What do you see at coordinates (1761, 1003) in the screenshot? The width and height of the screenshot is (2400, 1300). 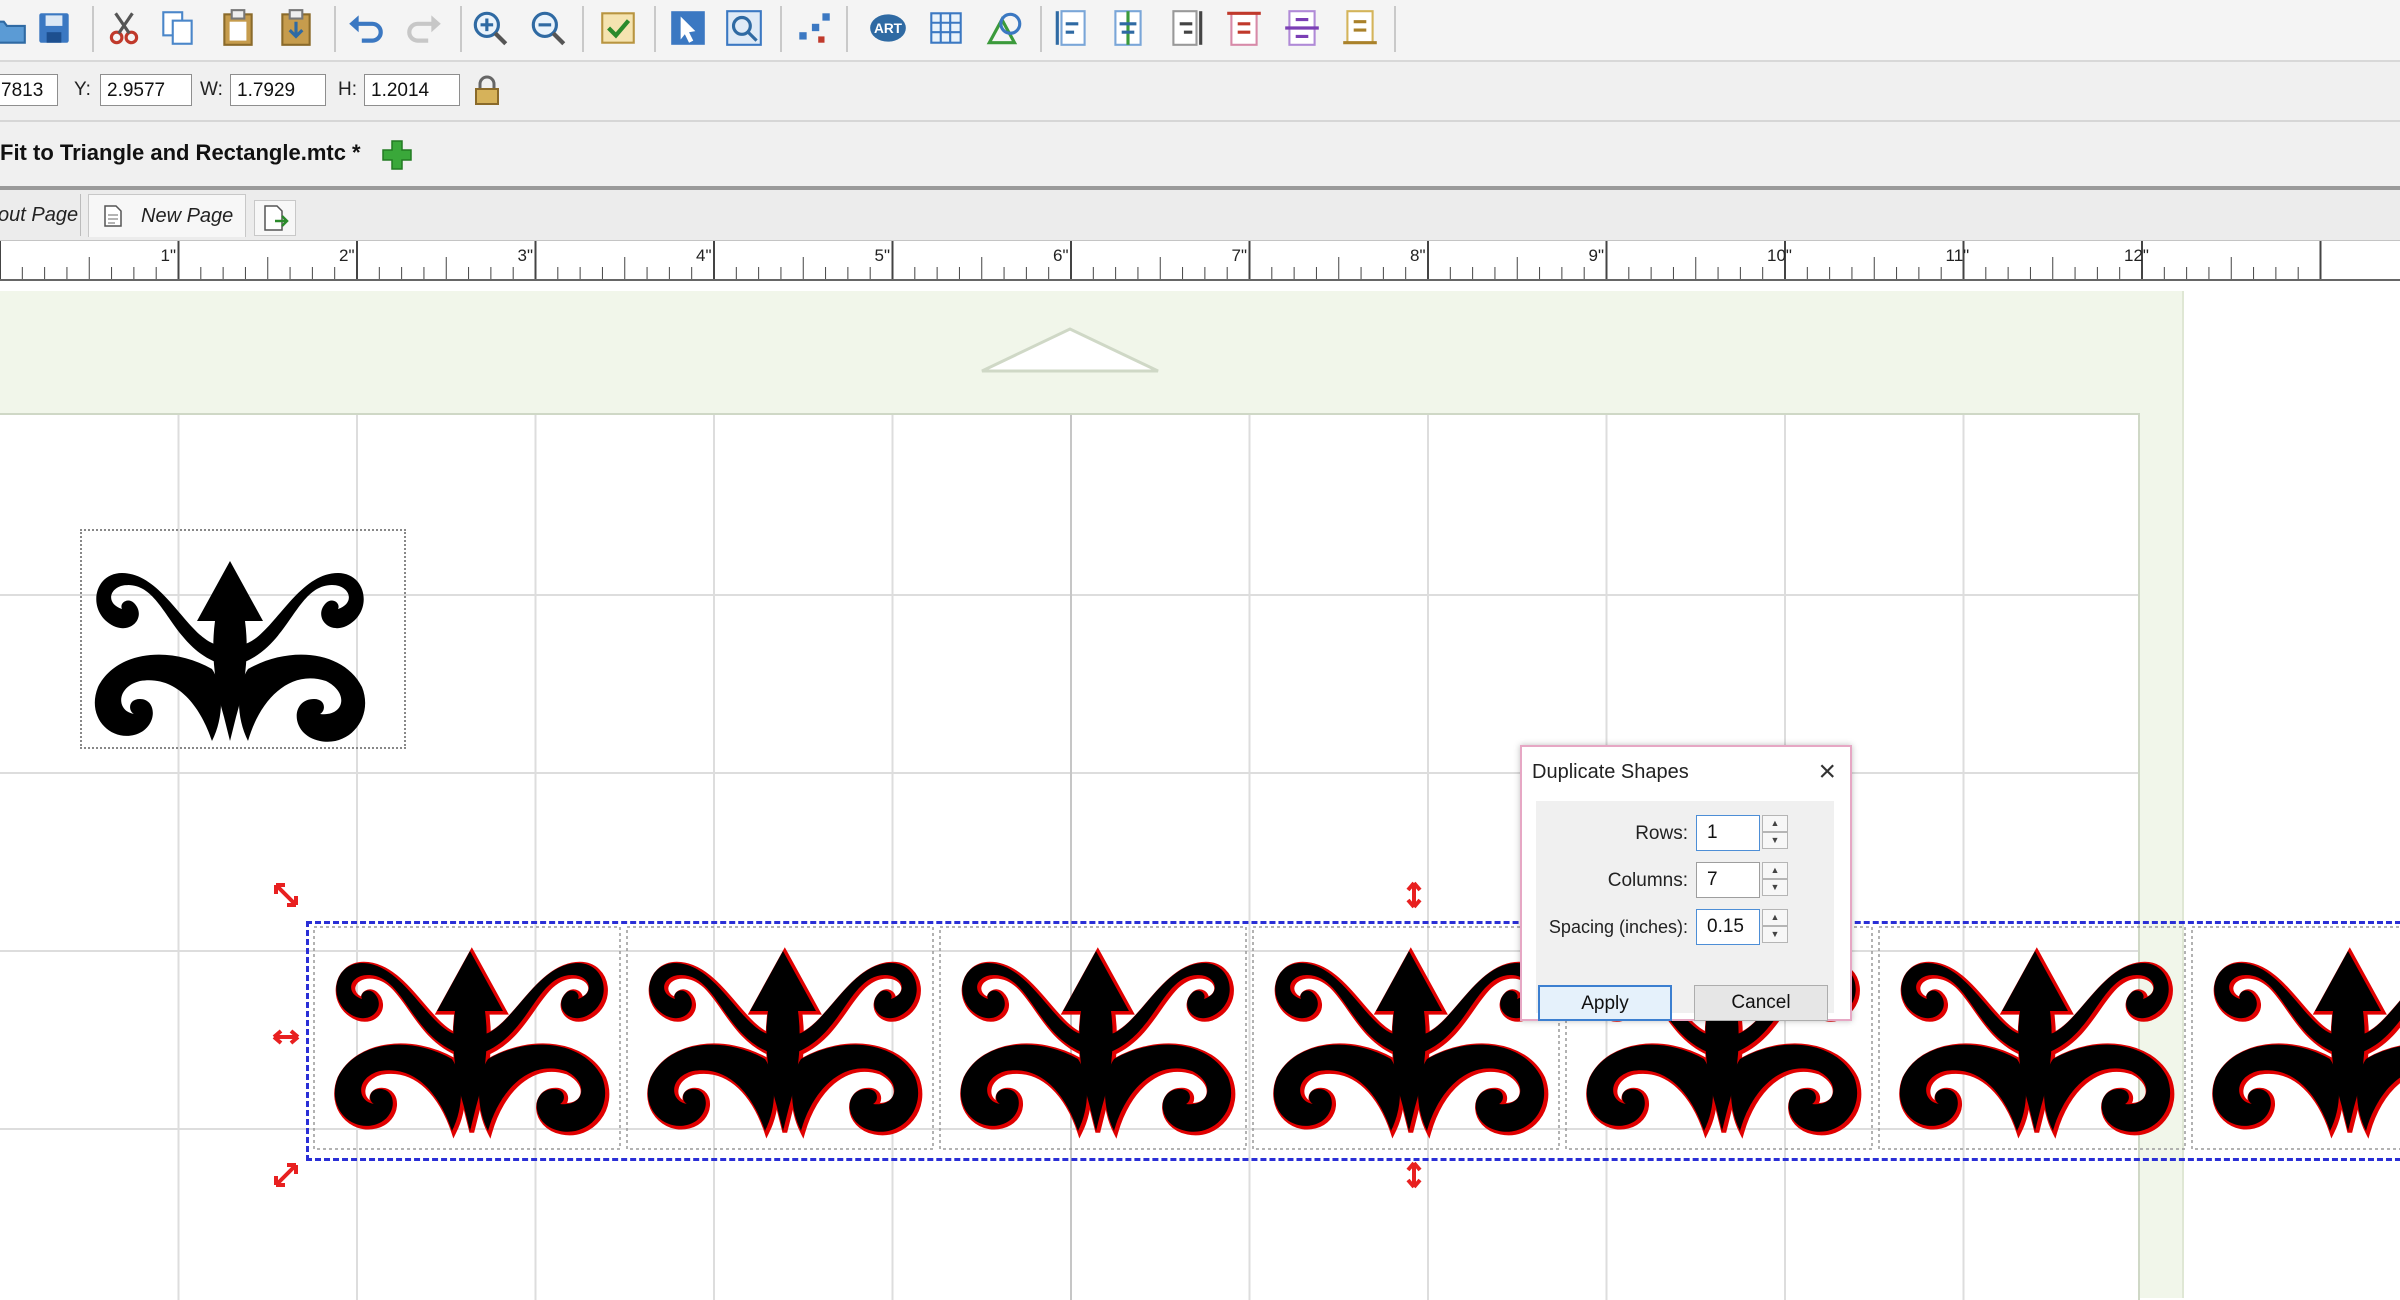 I see `cancel-button: Cancel` at bounding box center [1761, 1003].